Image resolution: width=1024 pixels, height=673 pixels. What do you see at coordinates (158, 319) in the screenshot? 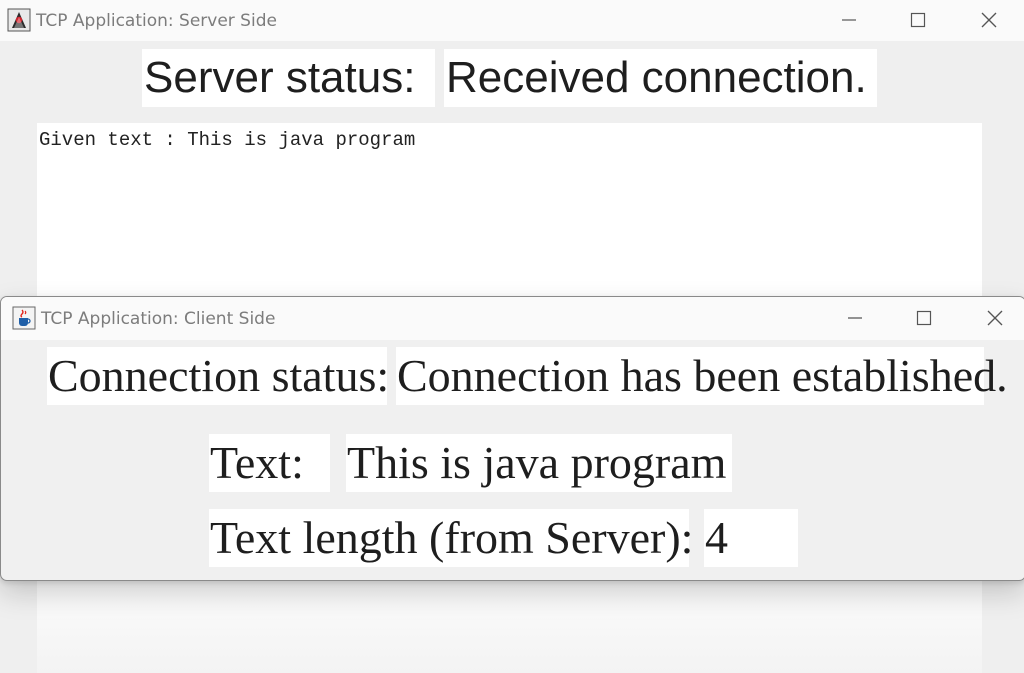
I see `client-window-title: TCP Application: Client Side` at bounding box center [158, 319].